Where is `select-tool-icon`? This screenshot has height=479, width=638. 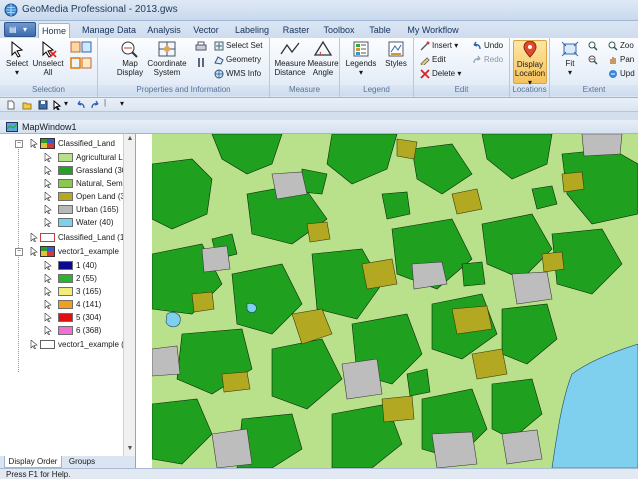 select-tool-icon is located at coordinates (57, 105).